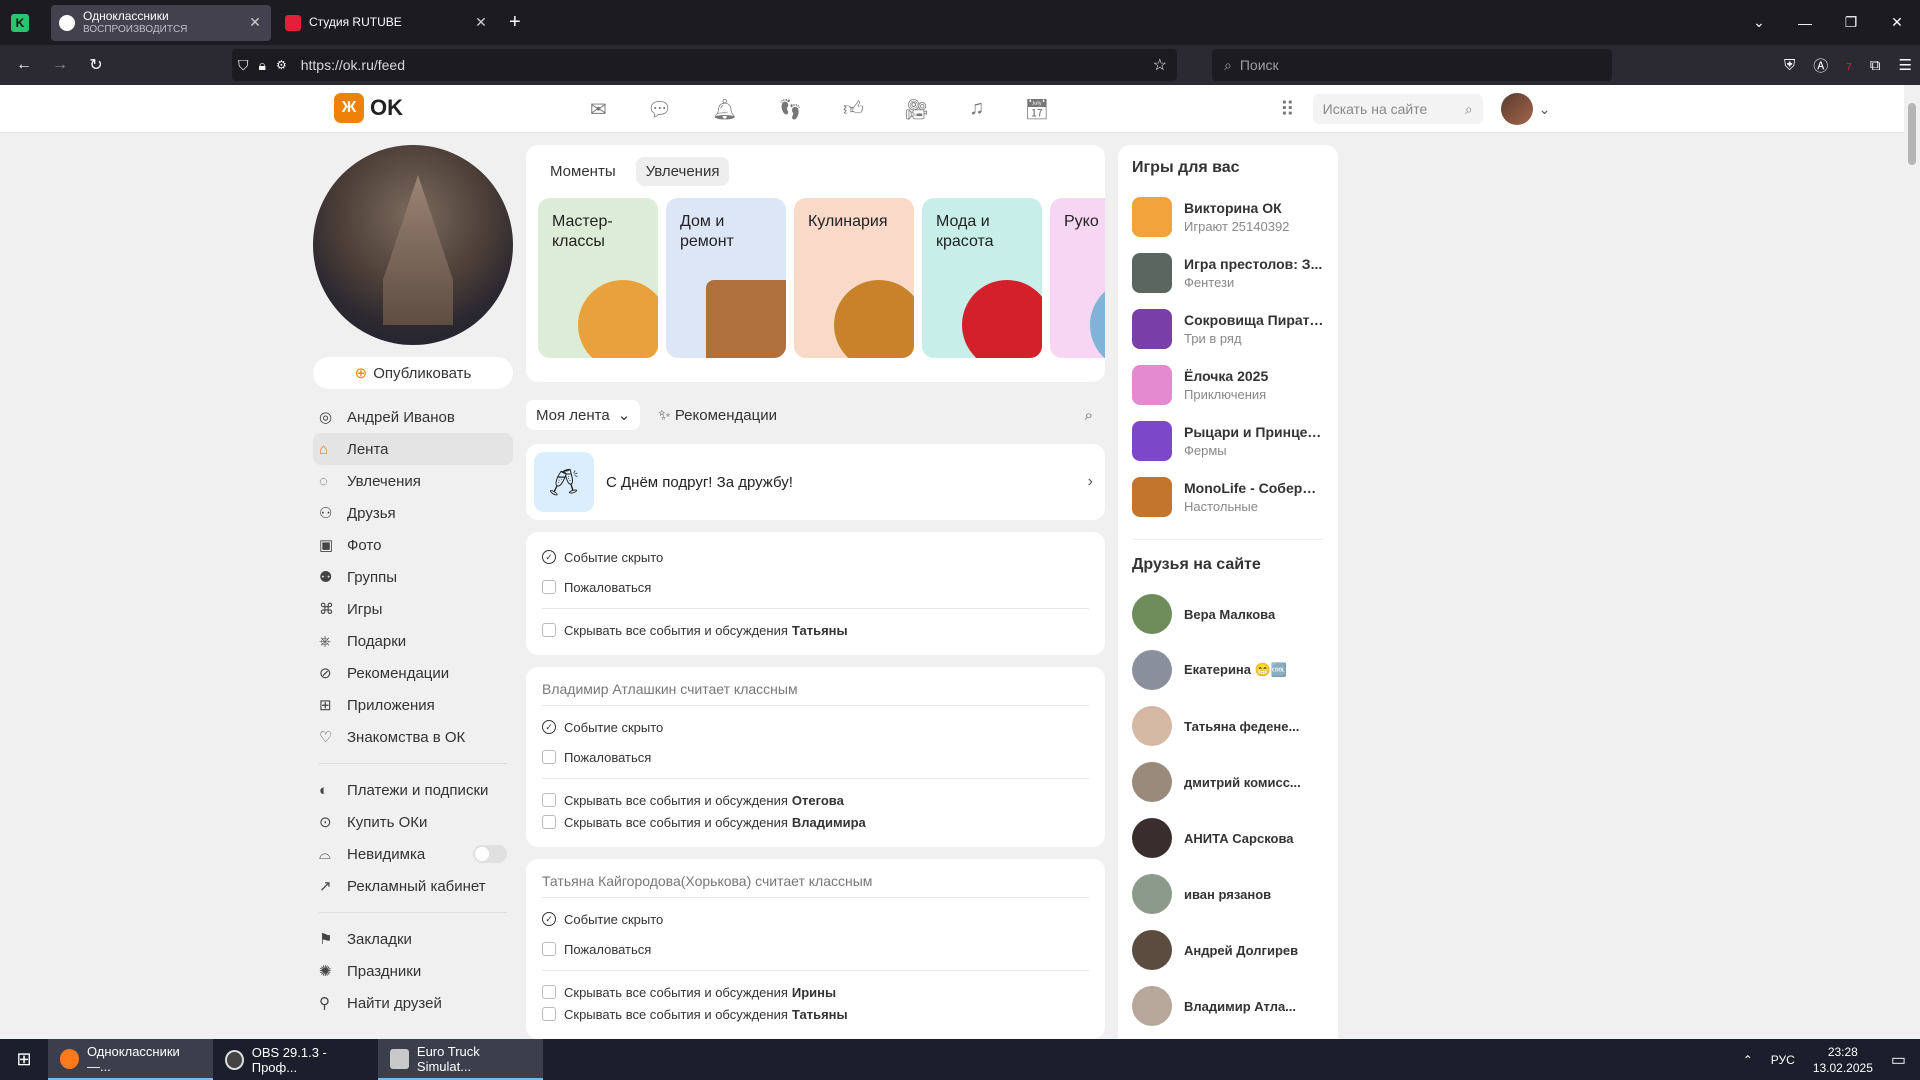 Image resolution: width=1920 pixels, height=1080 pixels. Describe the element at coordinates (1254, 950) in the screenshot. I see `friend-name: Андрей Долгирев` at that location.